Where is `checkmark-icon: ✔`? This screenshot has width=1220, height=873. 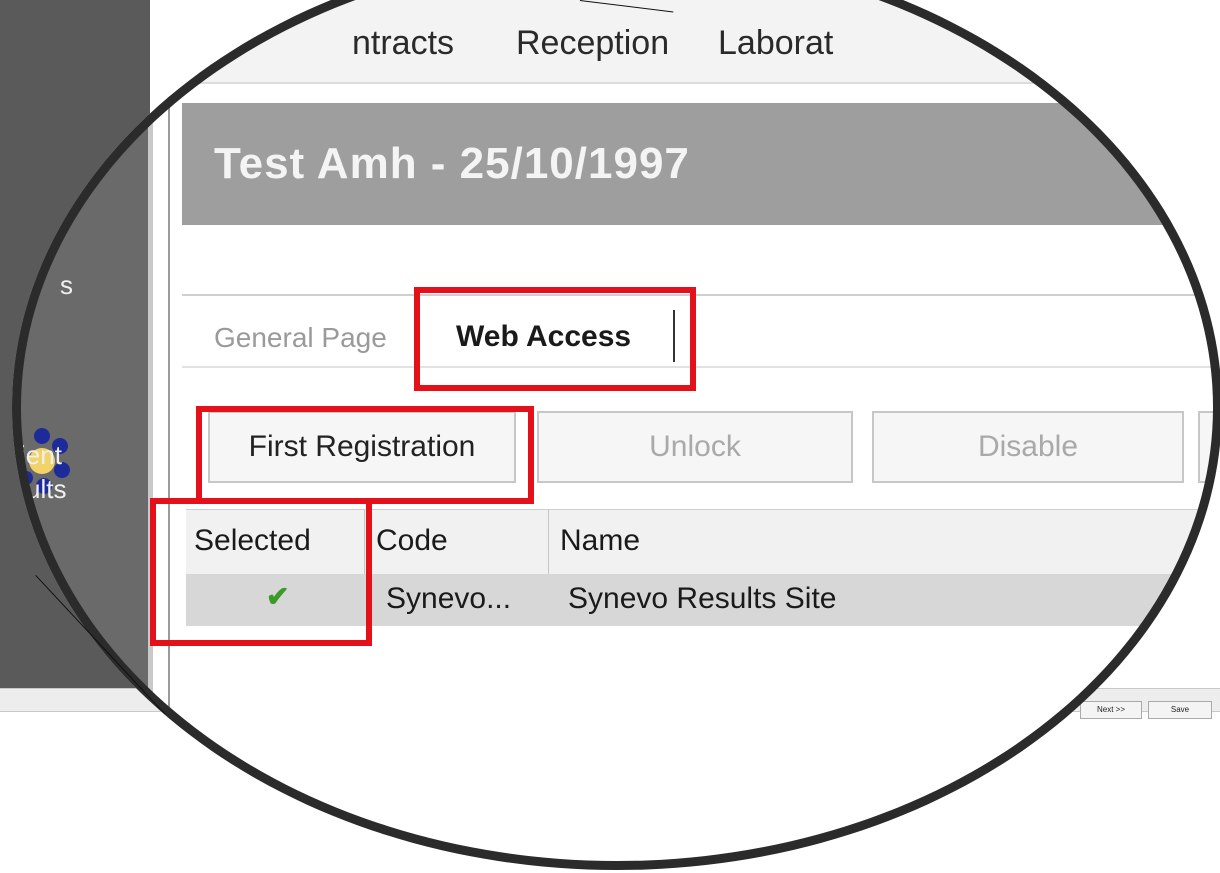 checkmark-icon: ✔ is located at coordinates (277, 596).